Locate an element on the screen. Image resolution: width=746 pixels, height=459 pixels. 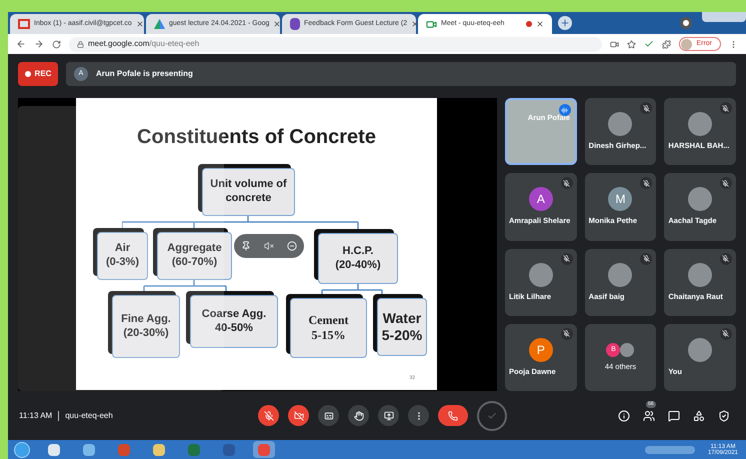
form-icon is located at coordinates (295, 24).